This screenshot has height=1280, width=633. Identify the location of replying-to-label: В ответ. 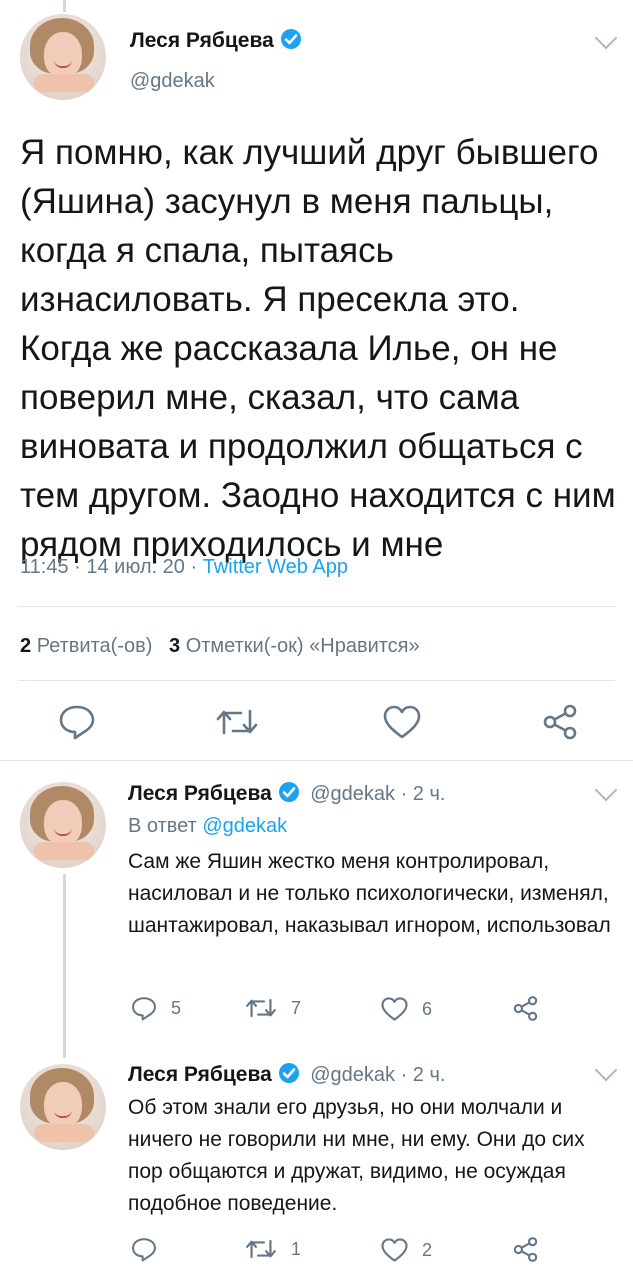
(165, 826).